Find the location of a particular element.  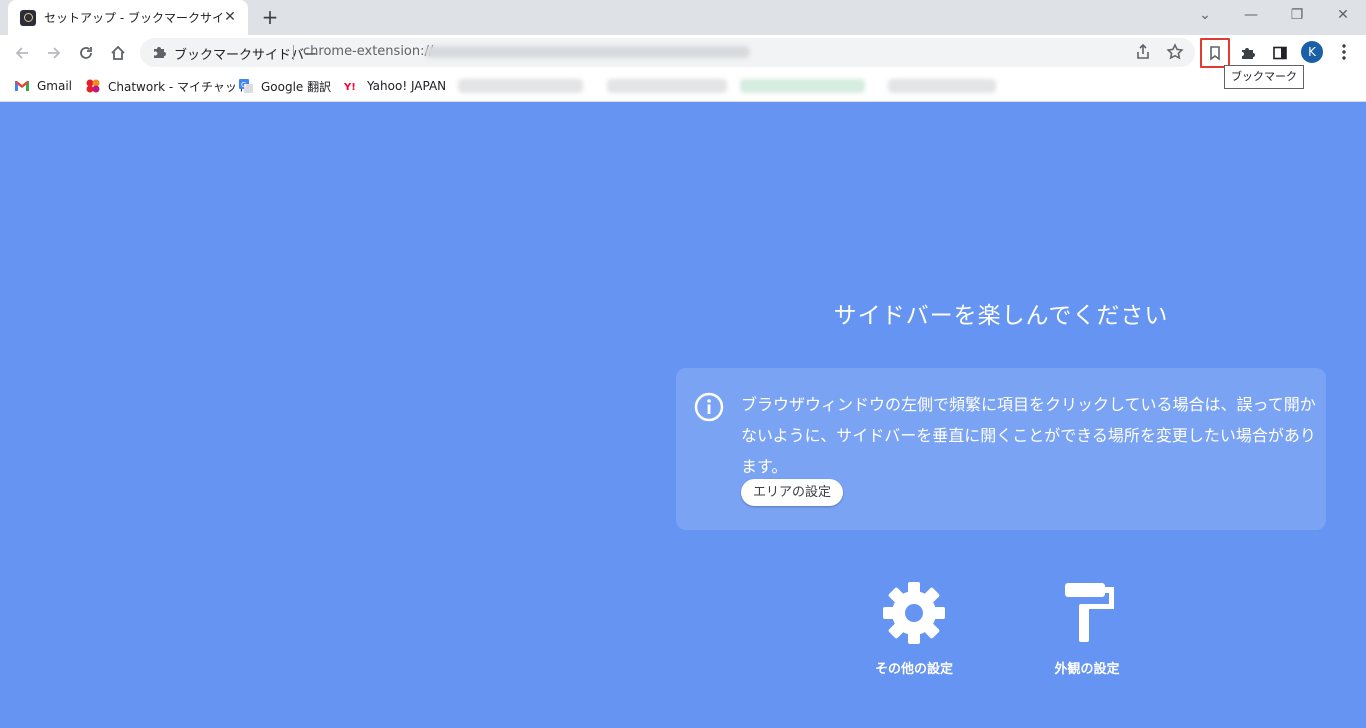

bookmark-yahoo: Y! Yahoo! JAPAN is located at coordinates (395, 86).